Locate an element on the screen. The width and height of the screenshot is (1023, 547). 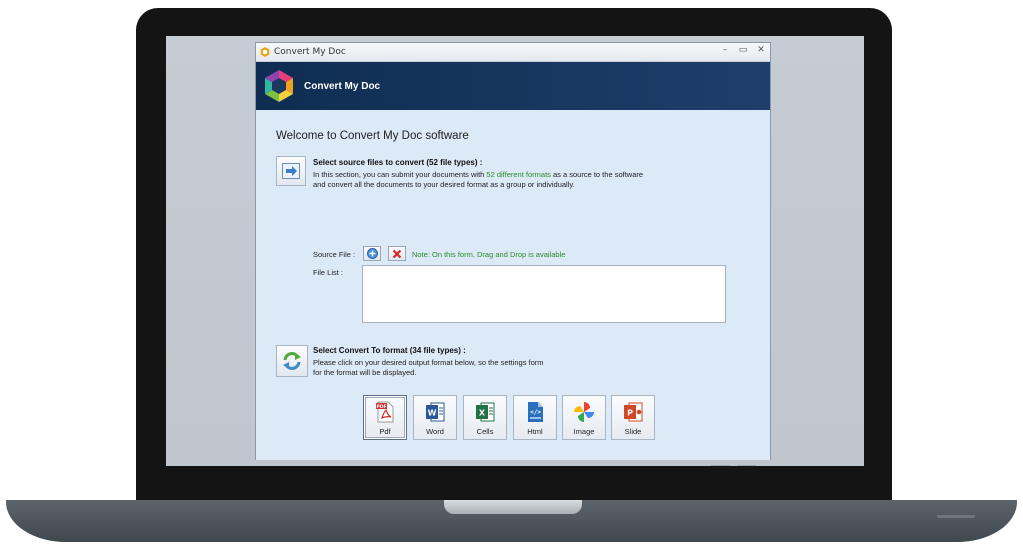
format-button-pdf: PDF Pdf is located at coordinates (385, 417).